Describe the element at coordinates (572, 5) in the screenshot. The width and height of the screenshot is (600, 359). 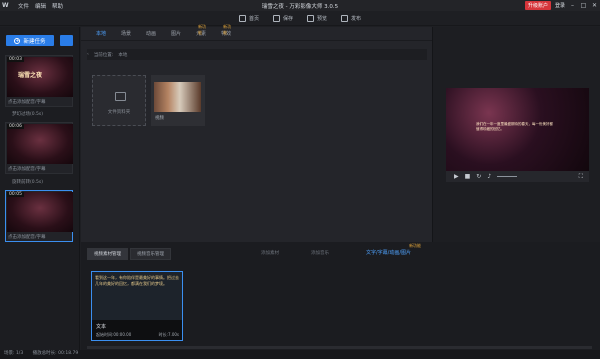
I see `minimize-icon: –` at that location.